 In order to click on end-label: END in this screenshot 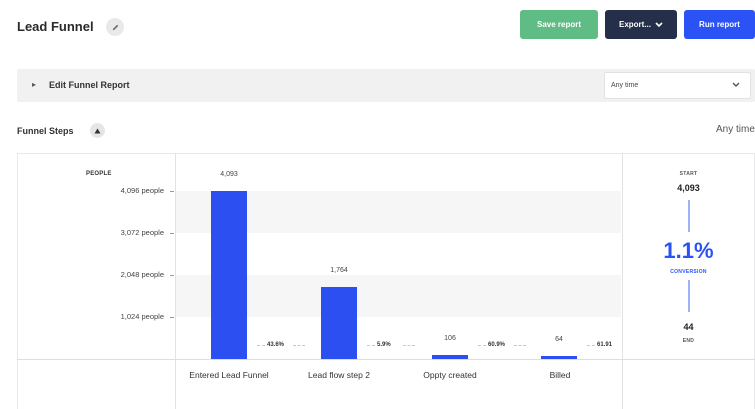, I will do `click(688, 341)`.